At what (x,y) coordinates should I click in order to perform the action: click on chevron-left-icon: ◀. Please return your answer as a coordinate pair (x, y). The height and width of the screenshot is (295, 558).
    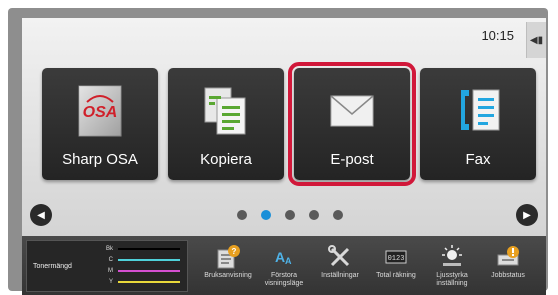
    Looking at the image, I should click on (41, 215).